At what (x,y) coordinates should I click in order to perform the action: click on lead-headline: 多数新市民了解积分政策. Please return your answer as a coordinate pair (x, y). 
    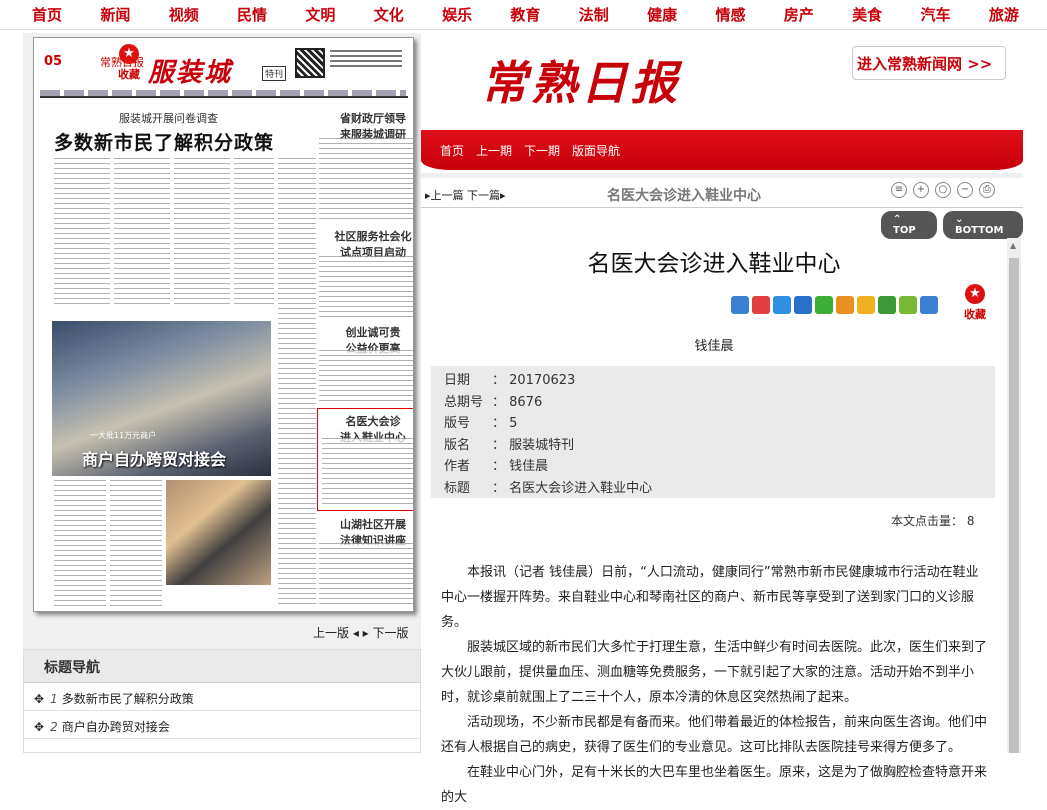
    Looking at the image, I should click on (164, 141).